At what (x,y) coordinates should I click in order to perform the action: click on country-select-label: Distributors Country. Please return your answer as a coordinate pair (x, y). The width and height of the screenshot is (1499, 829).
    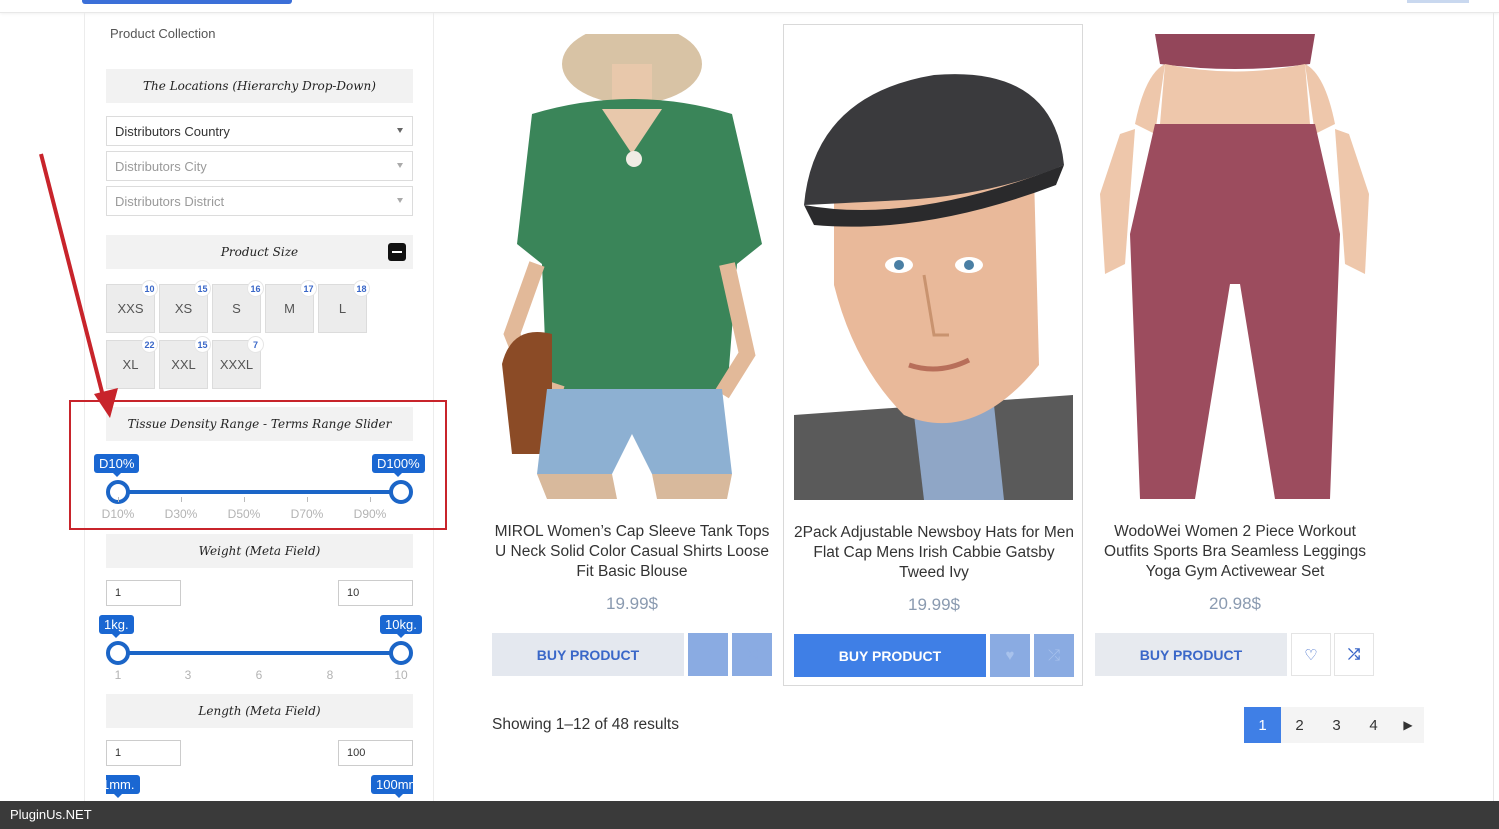
    Looking at the image, I should click on (172, 131).